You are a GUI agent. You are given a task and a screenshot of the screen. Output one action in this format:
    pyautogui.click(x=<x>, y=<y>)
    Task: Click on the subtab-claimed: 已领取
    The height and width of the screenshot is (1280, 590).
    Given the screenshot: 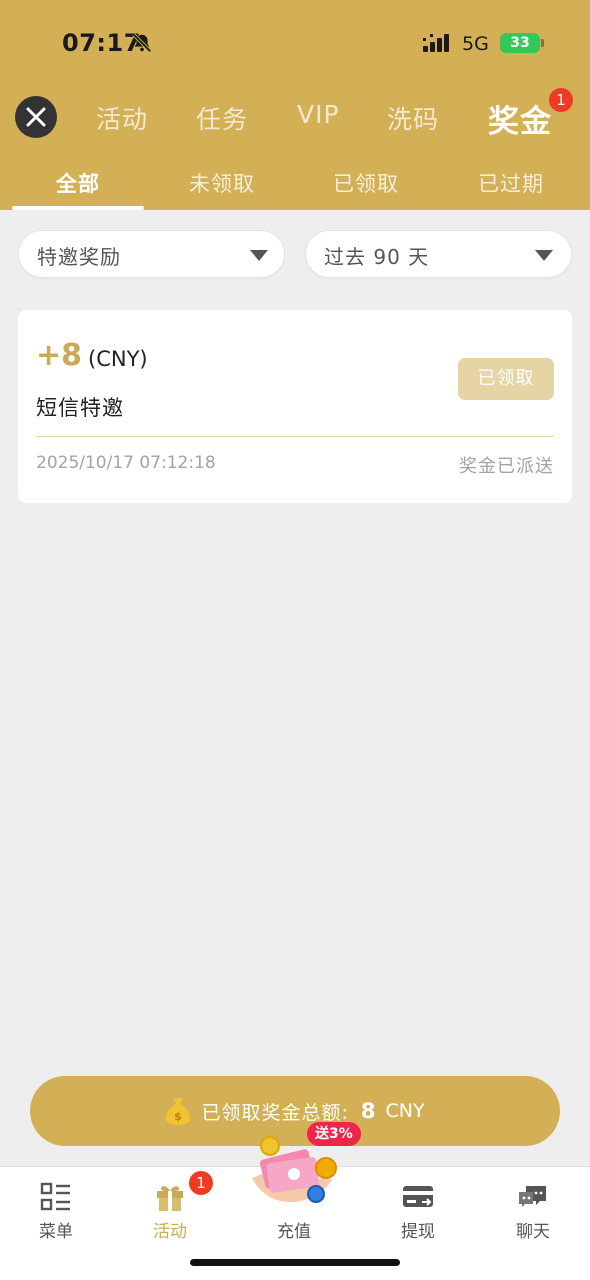 What is the action you would take?
    pyautogui.click(x=366, y=183)
    